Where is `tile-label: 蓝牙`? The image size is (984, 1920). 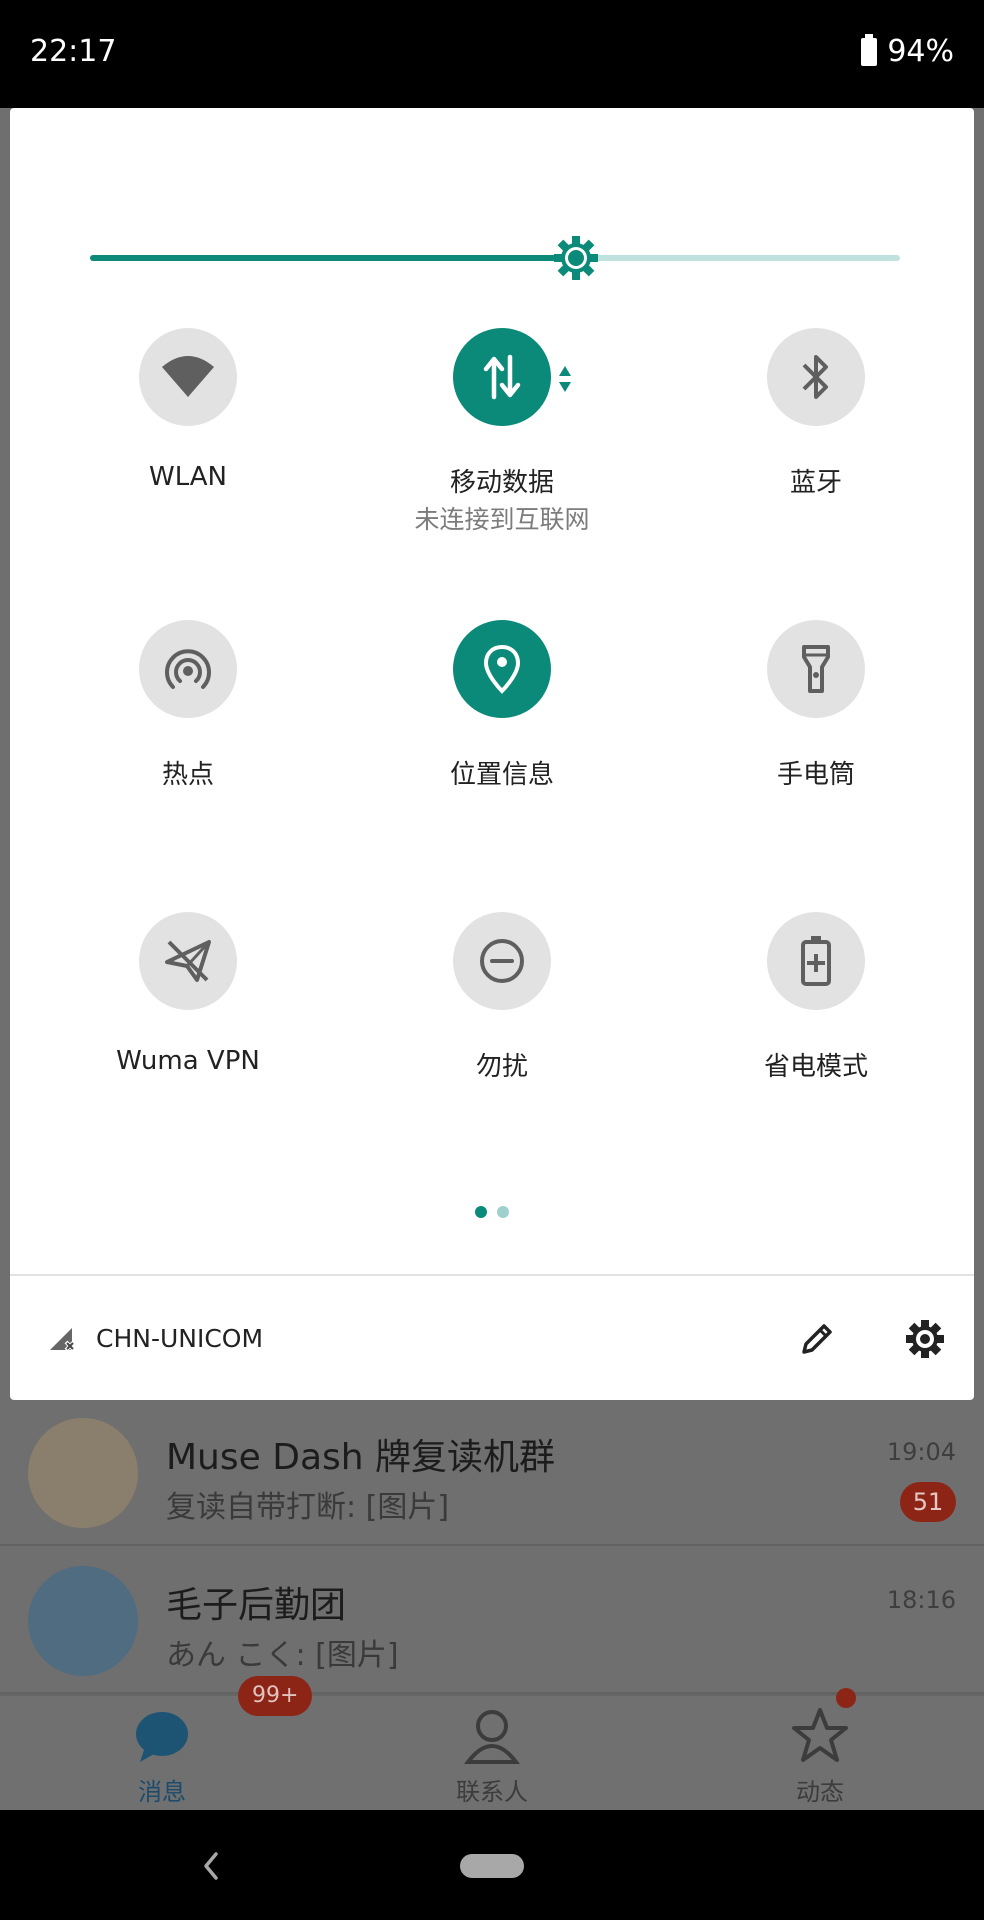
tile-label: 蓝牙 is located at coordinates (815, 483).